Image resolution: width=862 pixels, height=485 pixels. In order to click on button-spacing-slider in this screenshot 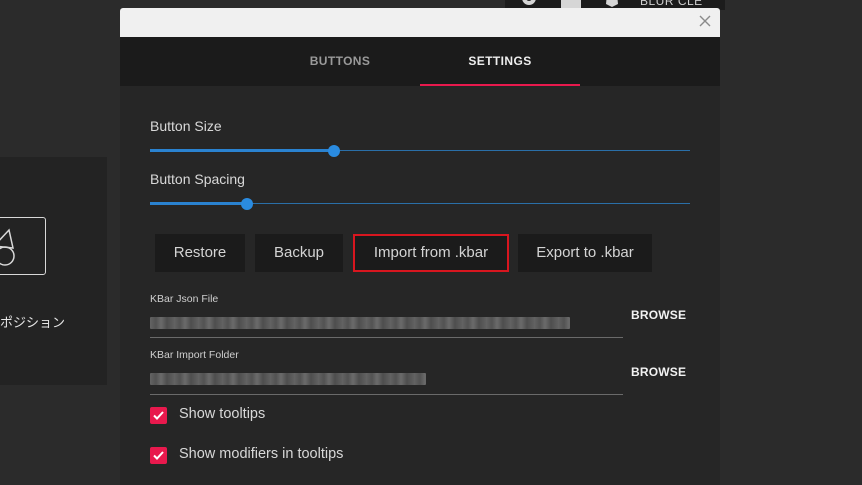, I will do `click(420, 204)`.